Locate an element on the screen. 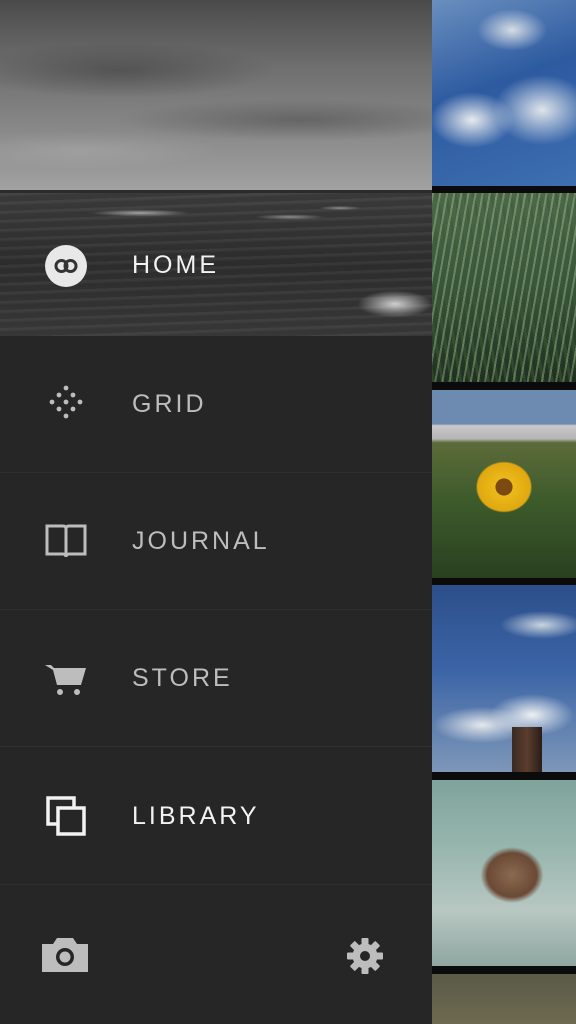 The width and height of the screenshot is (576, 1024). menu-label-grid: GRID is located at coordinates (169, 403).